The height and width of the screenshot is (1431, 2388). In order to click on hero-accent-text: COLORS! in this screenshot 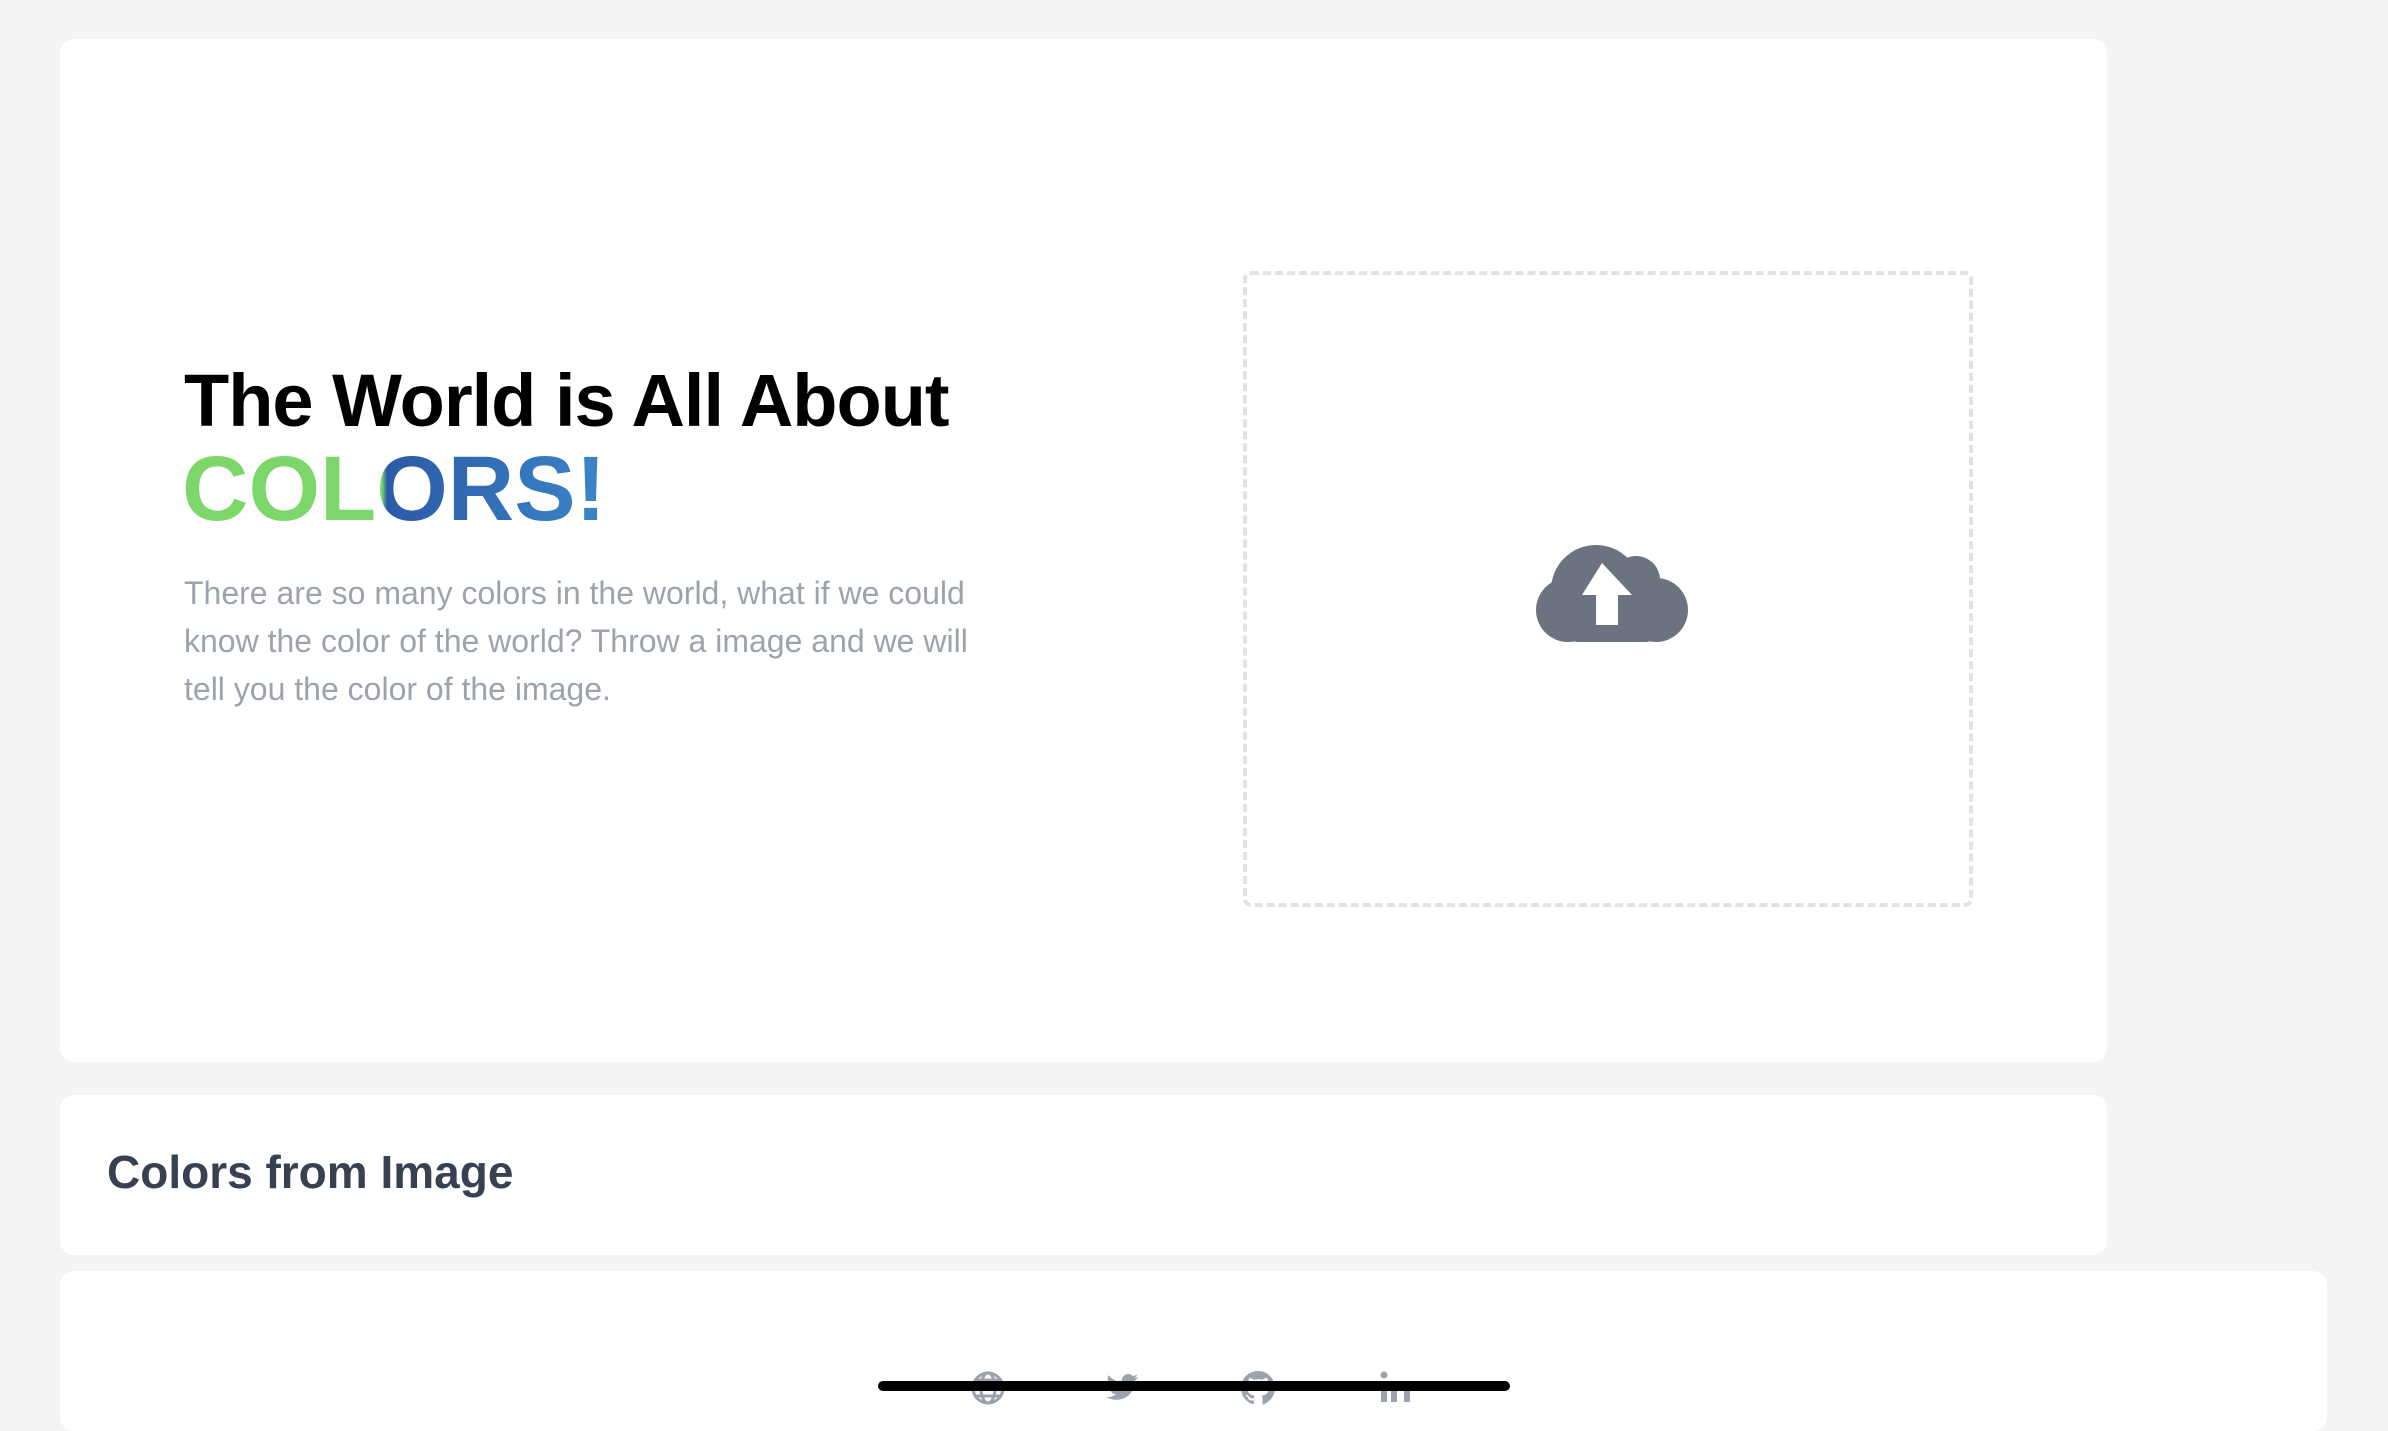, I will do `click(394, 489)`.